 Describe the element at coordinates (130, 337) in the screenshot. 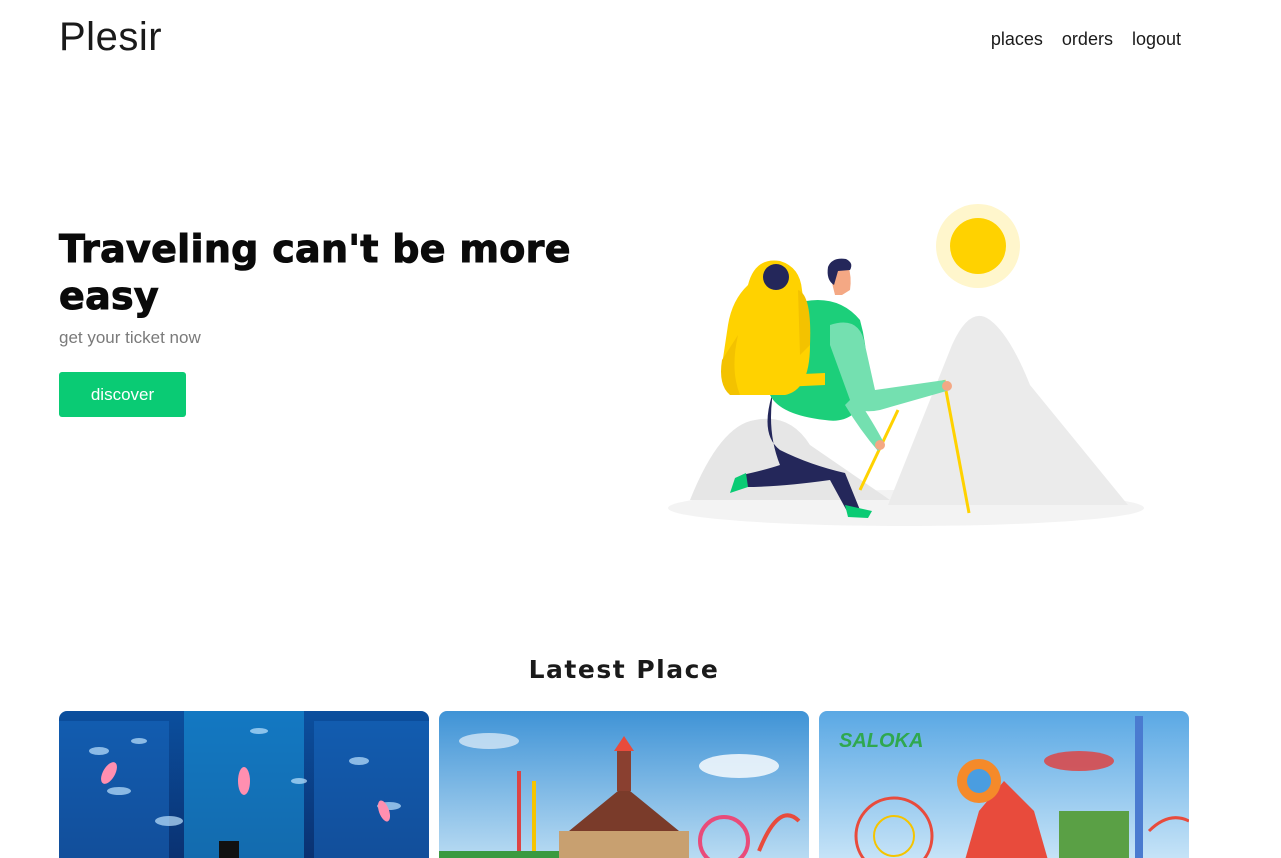

I see `hero-subtitle: get your ticket now` at that location.